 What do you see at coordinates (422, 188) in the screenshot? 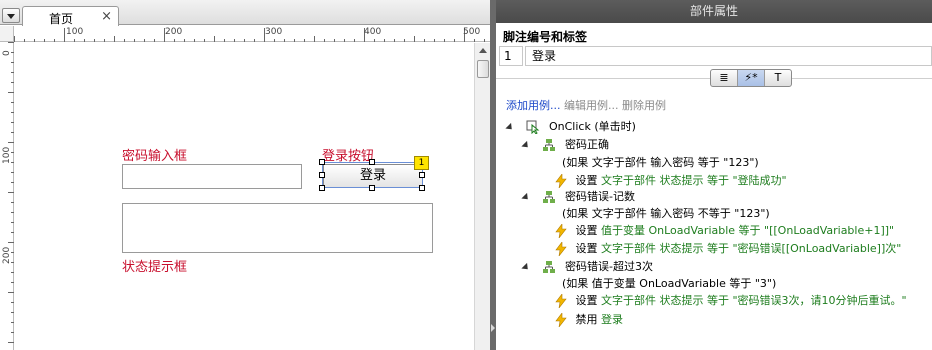
I see `resize-handle-se` at bounding box center [422, 188].